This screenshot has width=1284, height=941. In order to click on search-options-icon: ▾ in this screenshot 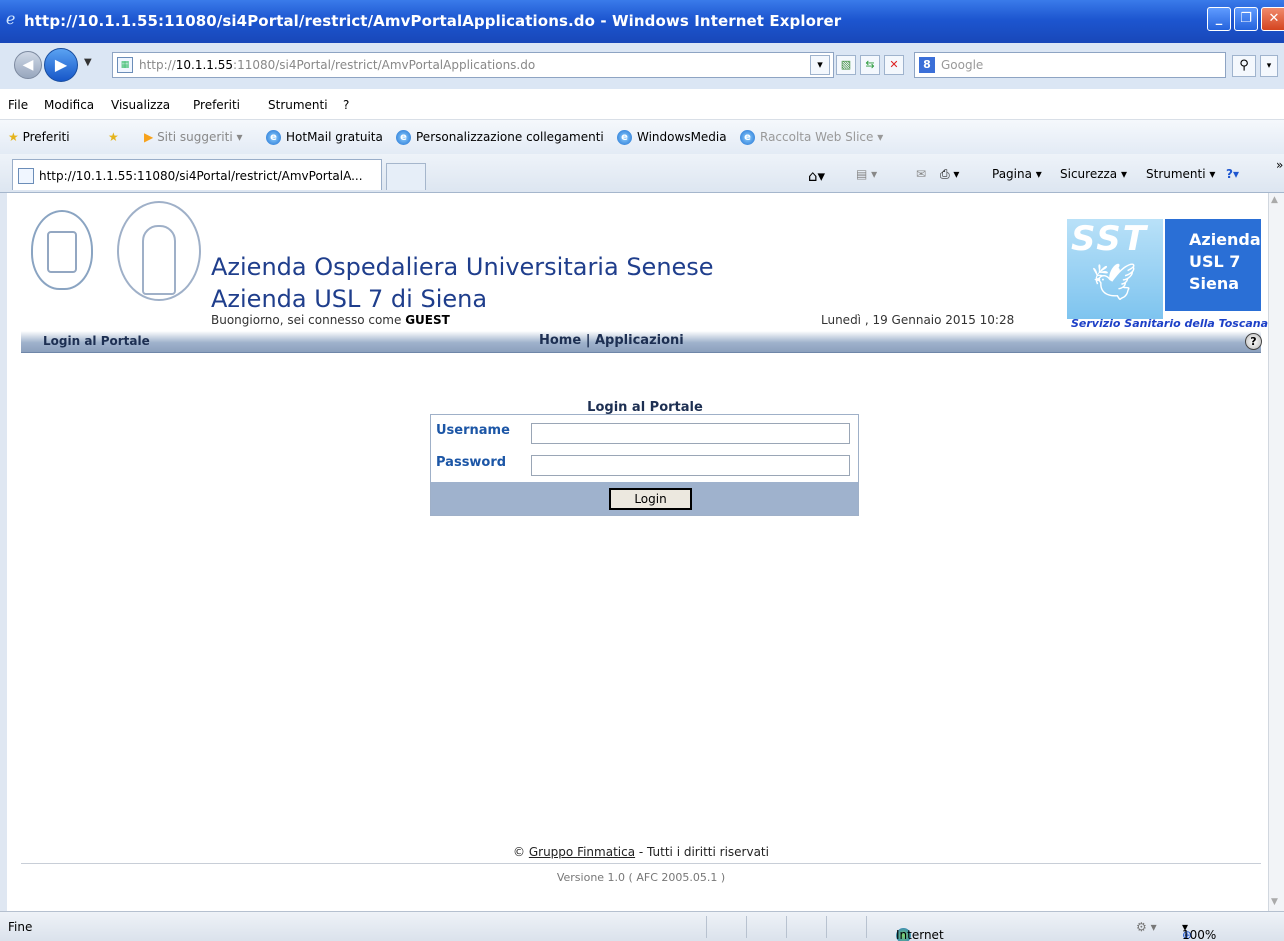, I will do `click(1269, 66)`.